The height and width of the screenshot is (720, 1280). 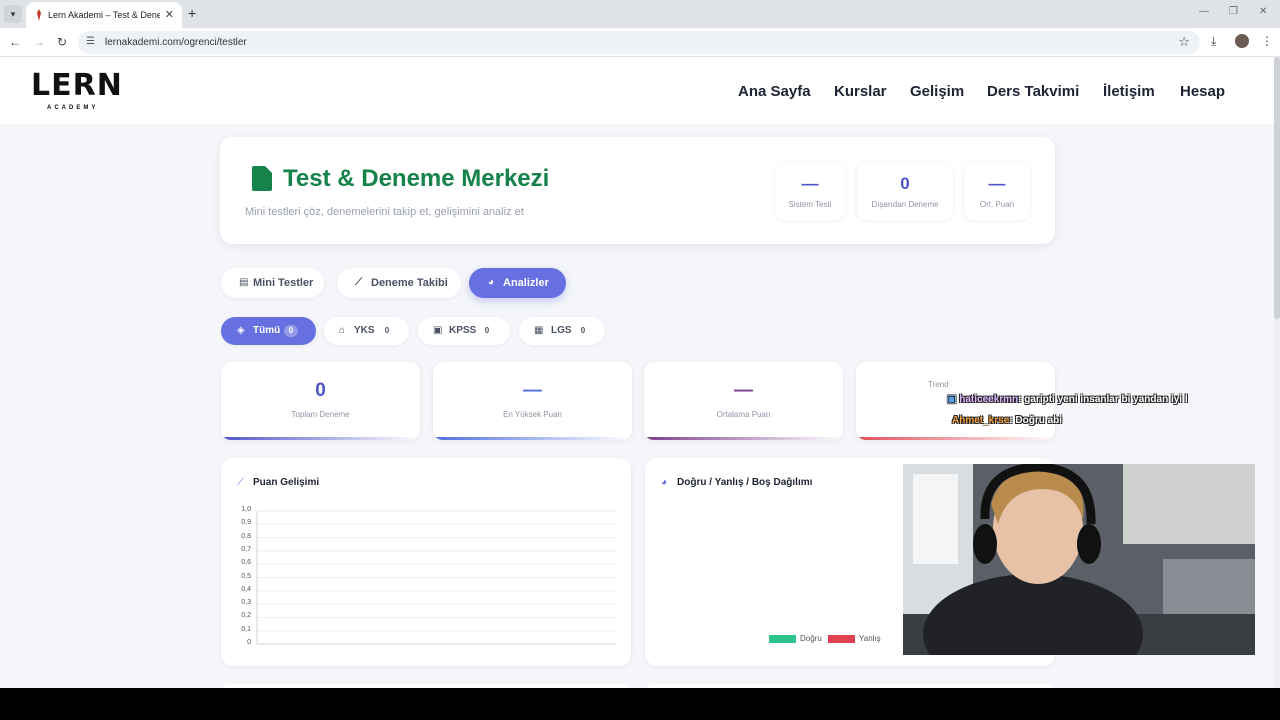 I want to click on nav-ders-takvimi: Ders Takvimi, so click(x=1033, y=91).